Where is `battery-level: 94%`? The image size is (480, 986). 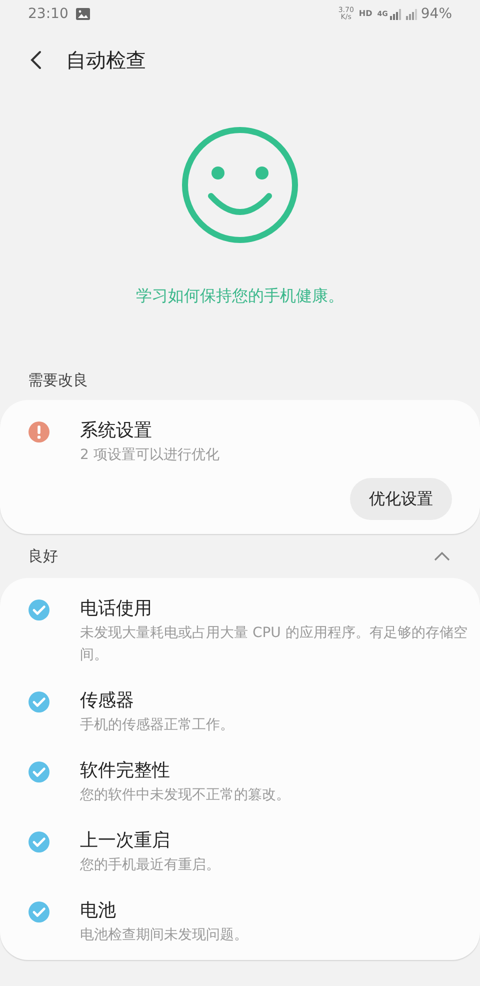
battery-level: 94% is located at coordinates (436, 14).